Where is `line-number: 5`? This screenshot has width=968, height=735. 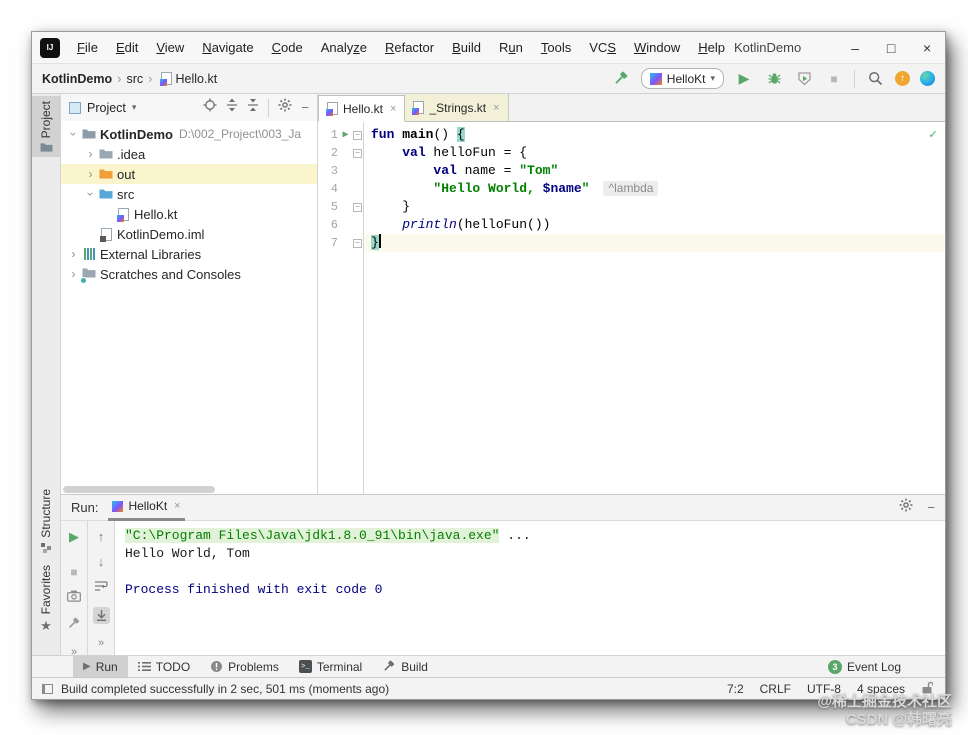 line-number: 5 is located at coordinates (328, 207).